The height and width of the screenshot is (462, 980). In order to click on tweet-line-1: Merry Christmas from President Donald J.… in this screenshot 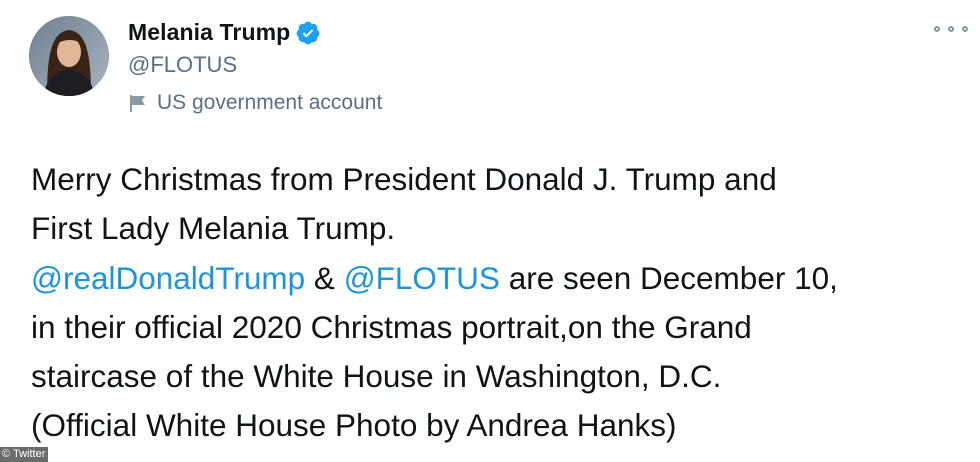, I will do `click(404, 179)`.